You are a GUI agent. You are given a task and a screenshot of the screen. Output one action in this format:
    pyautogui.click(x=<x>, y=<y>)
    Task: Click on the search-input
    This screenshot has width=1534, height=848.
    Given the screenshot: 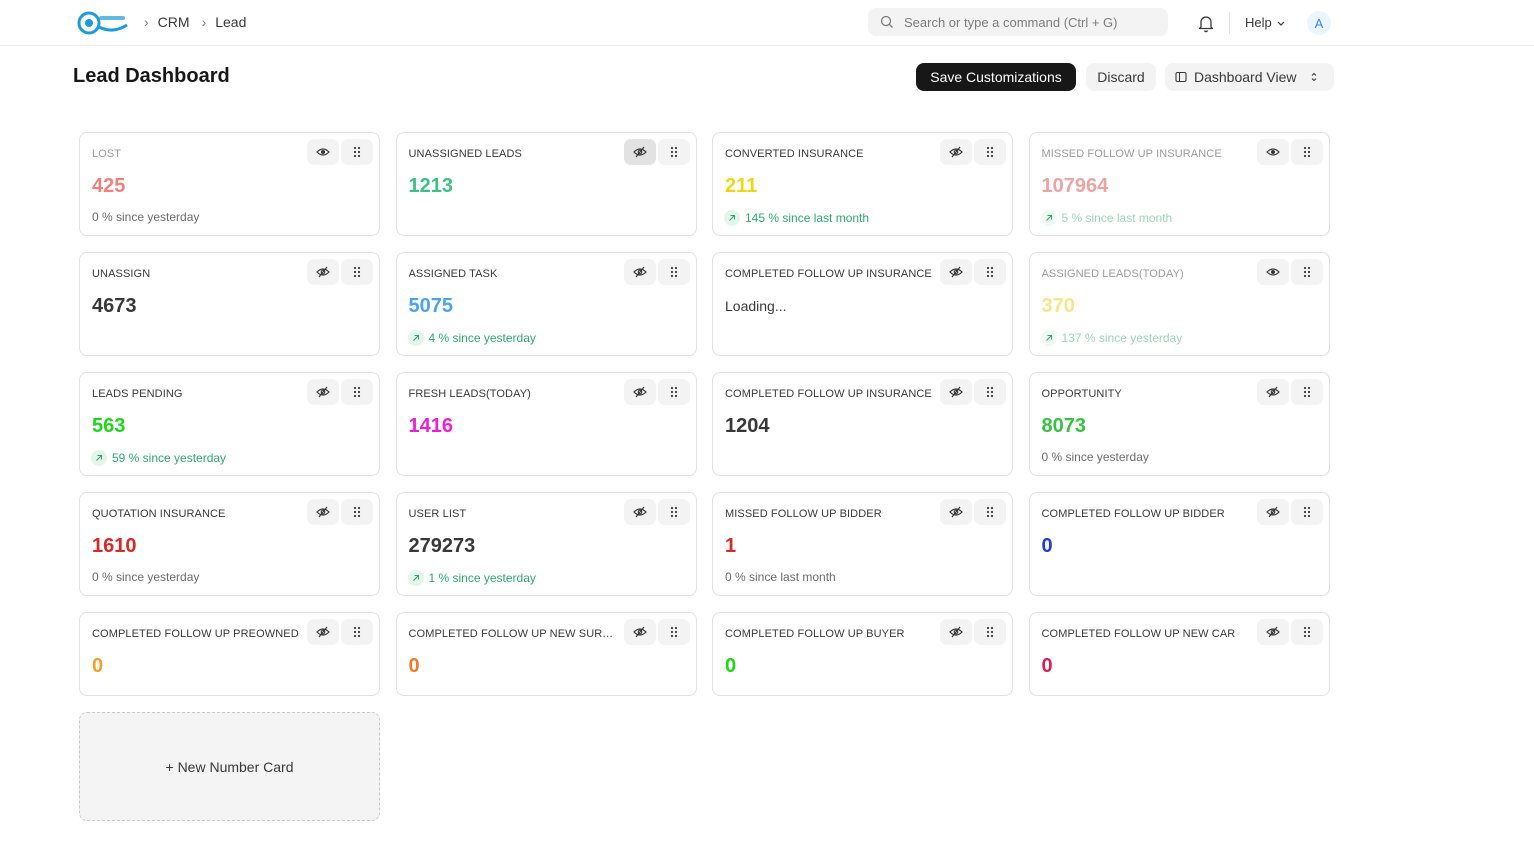 What is the action you would take?
    pyautogui.click(x=1034, y=22)
    